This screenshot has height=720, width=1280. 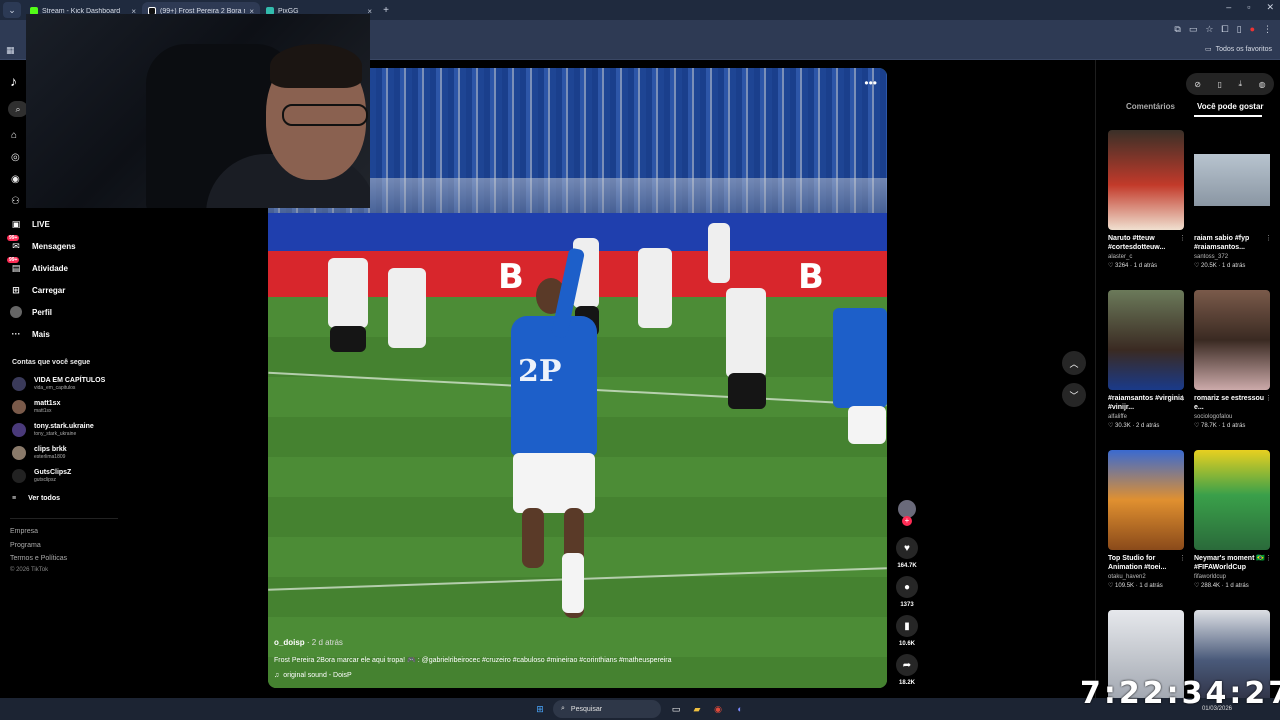 I want to click on share-button: ➦, so click(x=907, y=665).